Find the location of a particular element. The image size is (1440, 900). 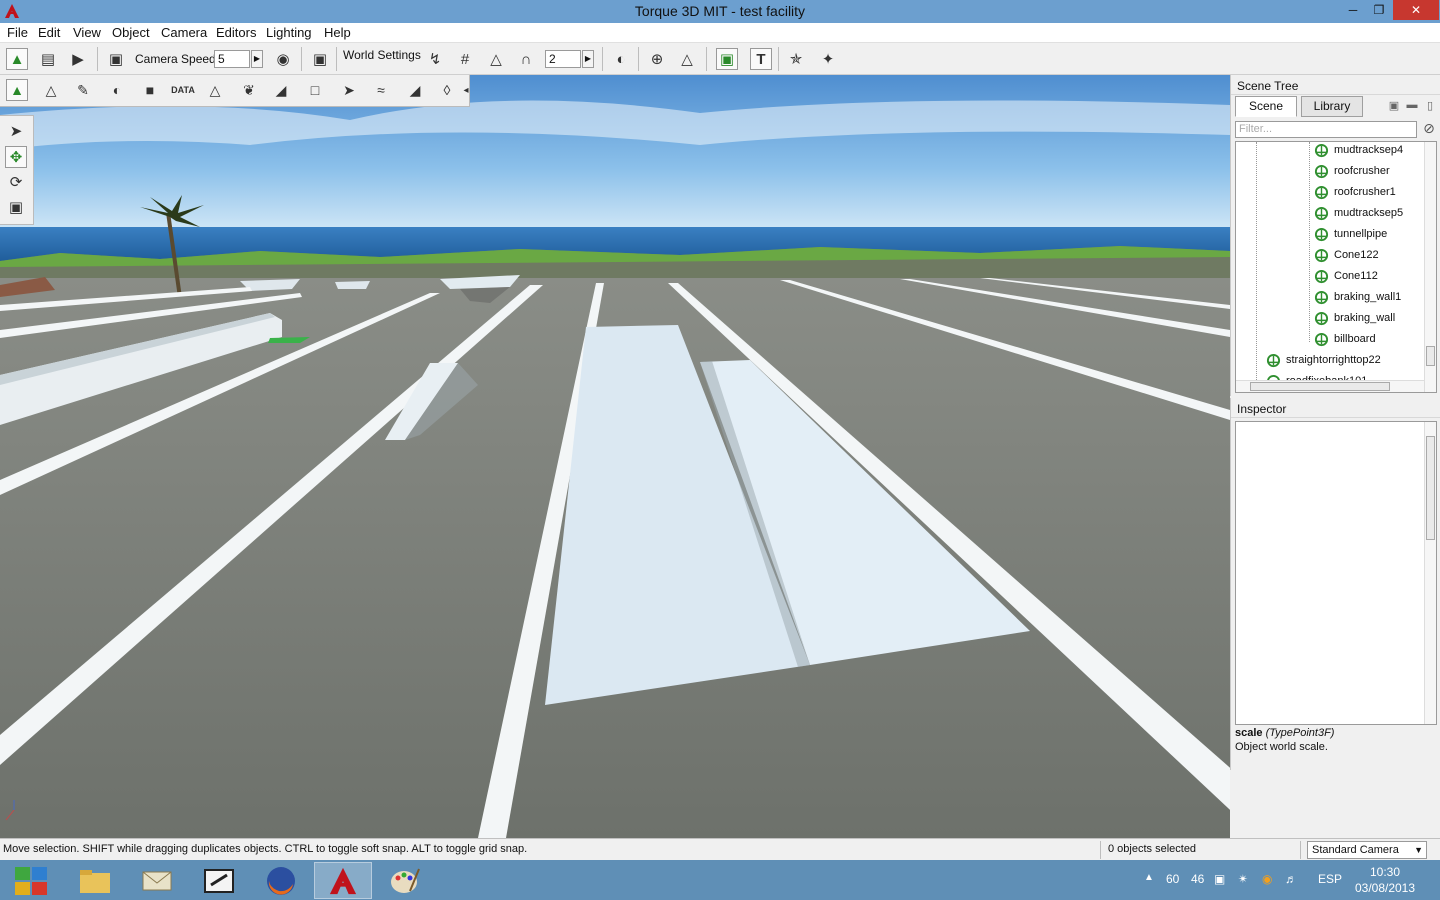

tree-item: roofcrusher is located at coordinates (1352, 171).